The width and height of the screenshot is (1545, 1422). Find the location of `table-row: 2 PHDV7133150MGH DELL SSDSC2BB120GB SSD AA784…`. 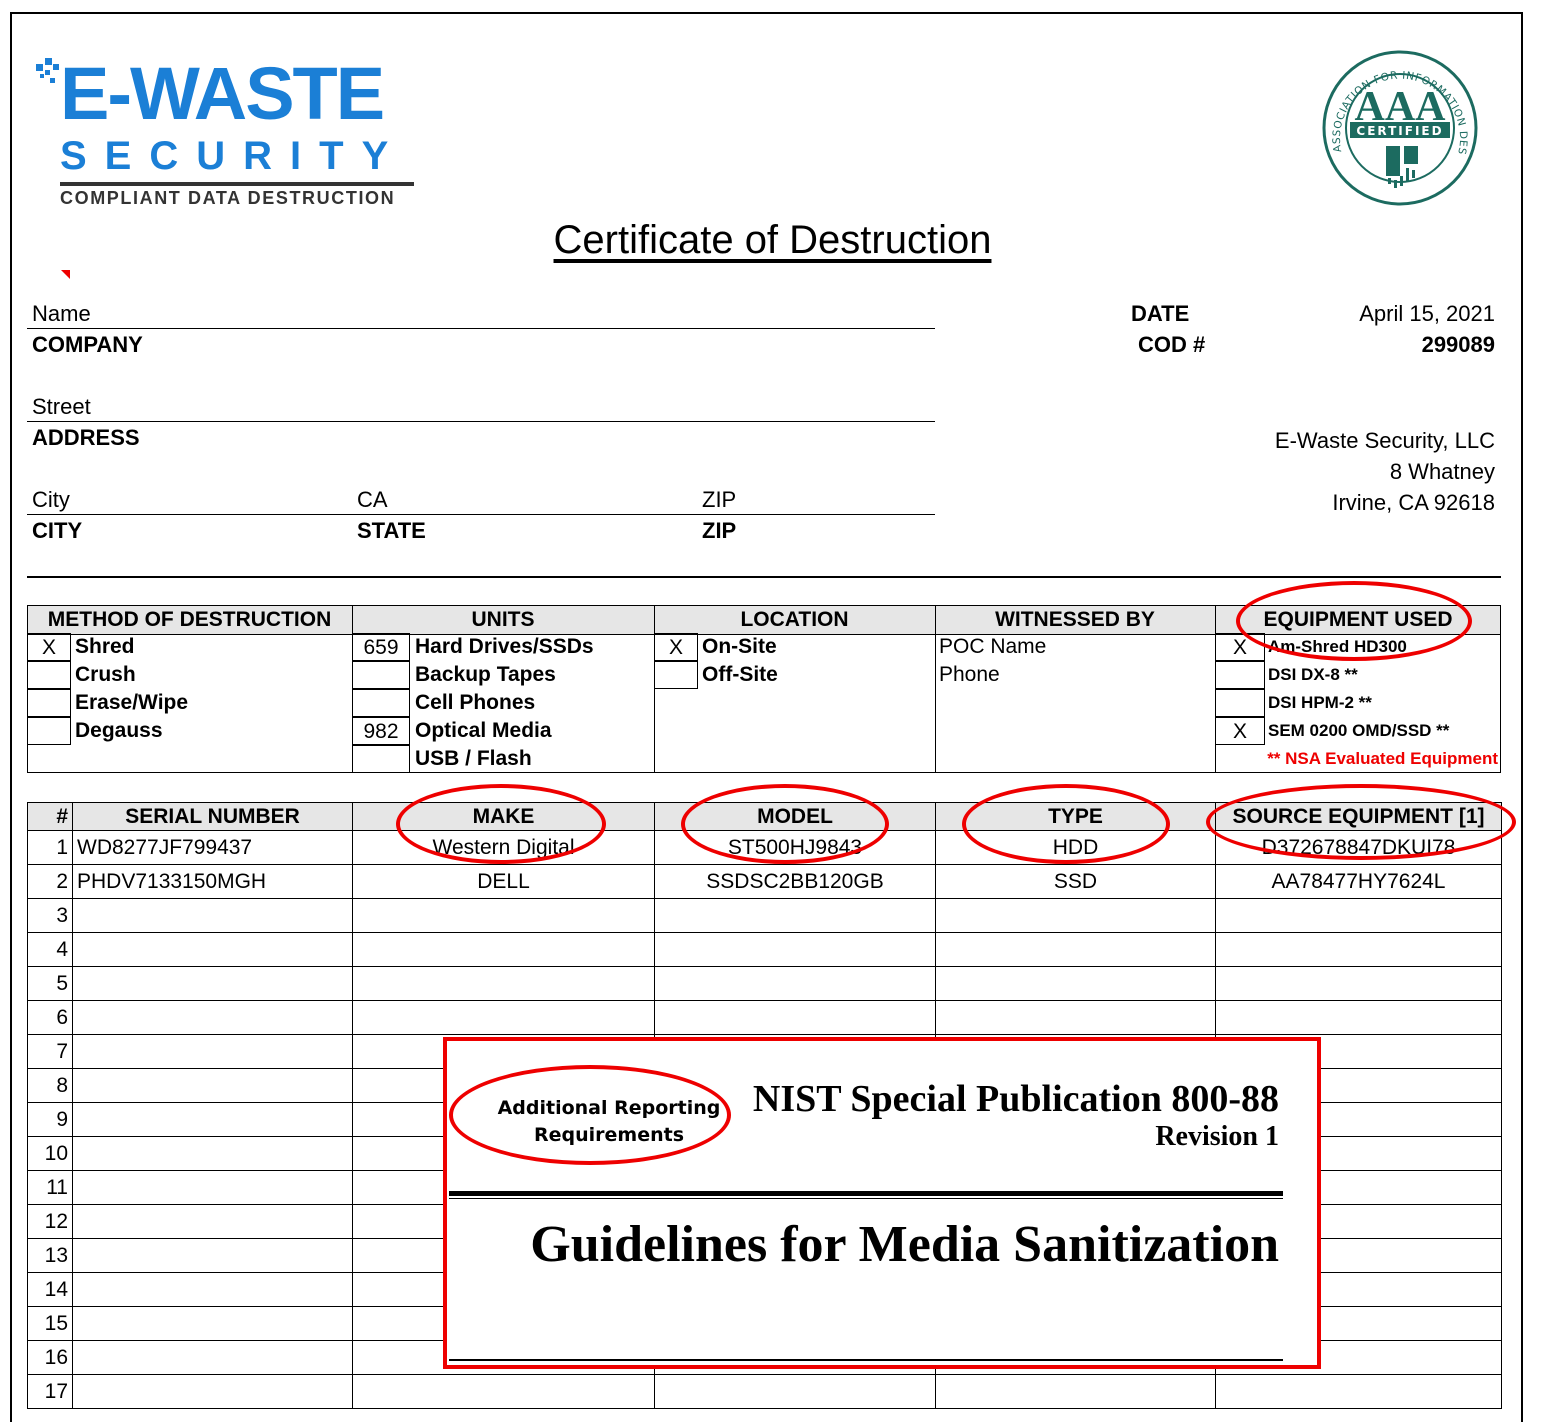

table-row: 2 PHDV7133150MGH DELL SSDSC2BB120GB SSD AA784… is located at coordinates (764, 881).